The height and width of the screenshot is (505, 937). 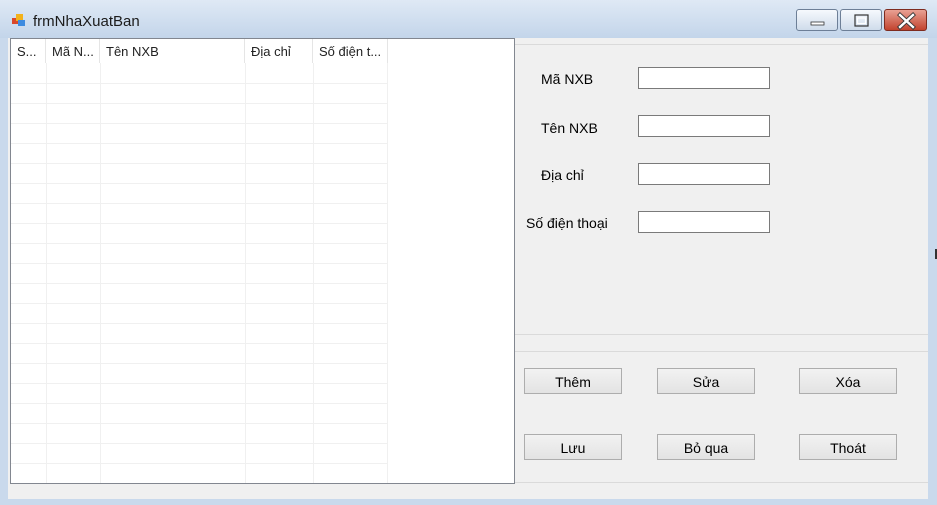 I want to click on bo-qua-button: Bỏ qua, so click(x=706, y=447).